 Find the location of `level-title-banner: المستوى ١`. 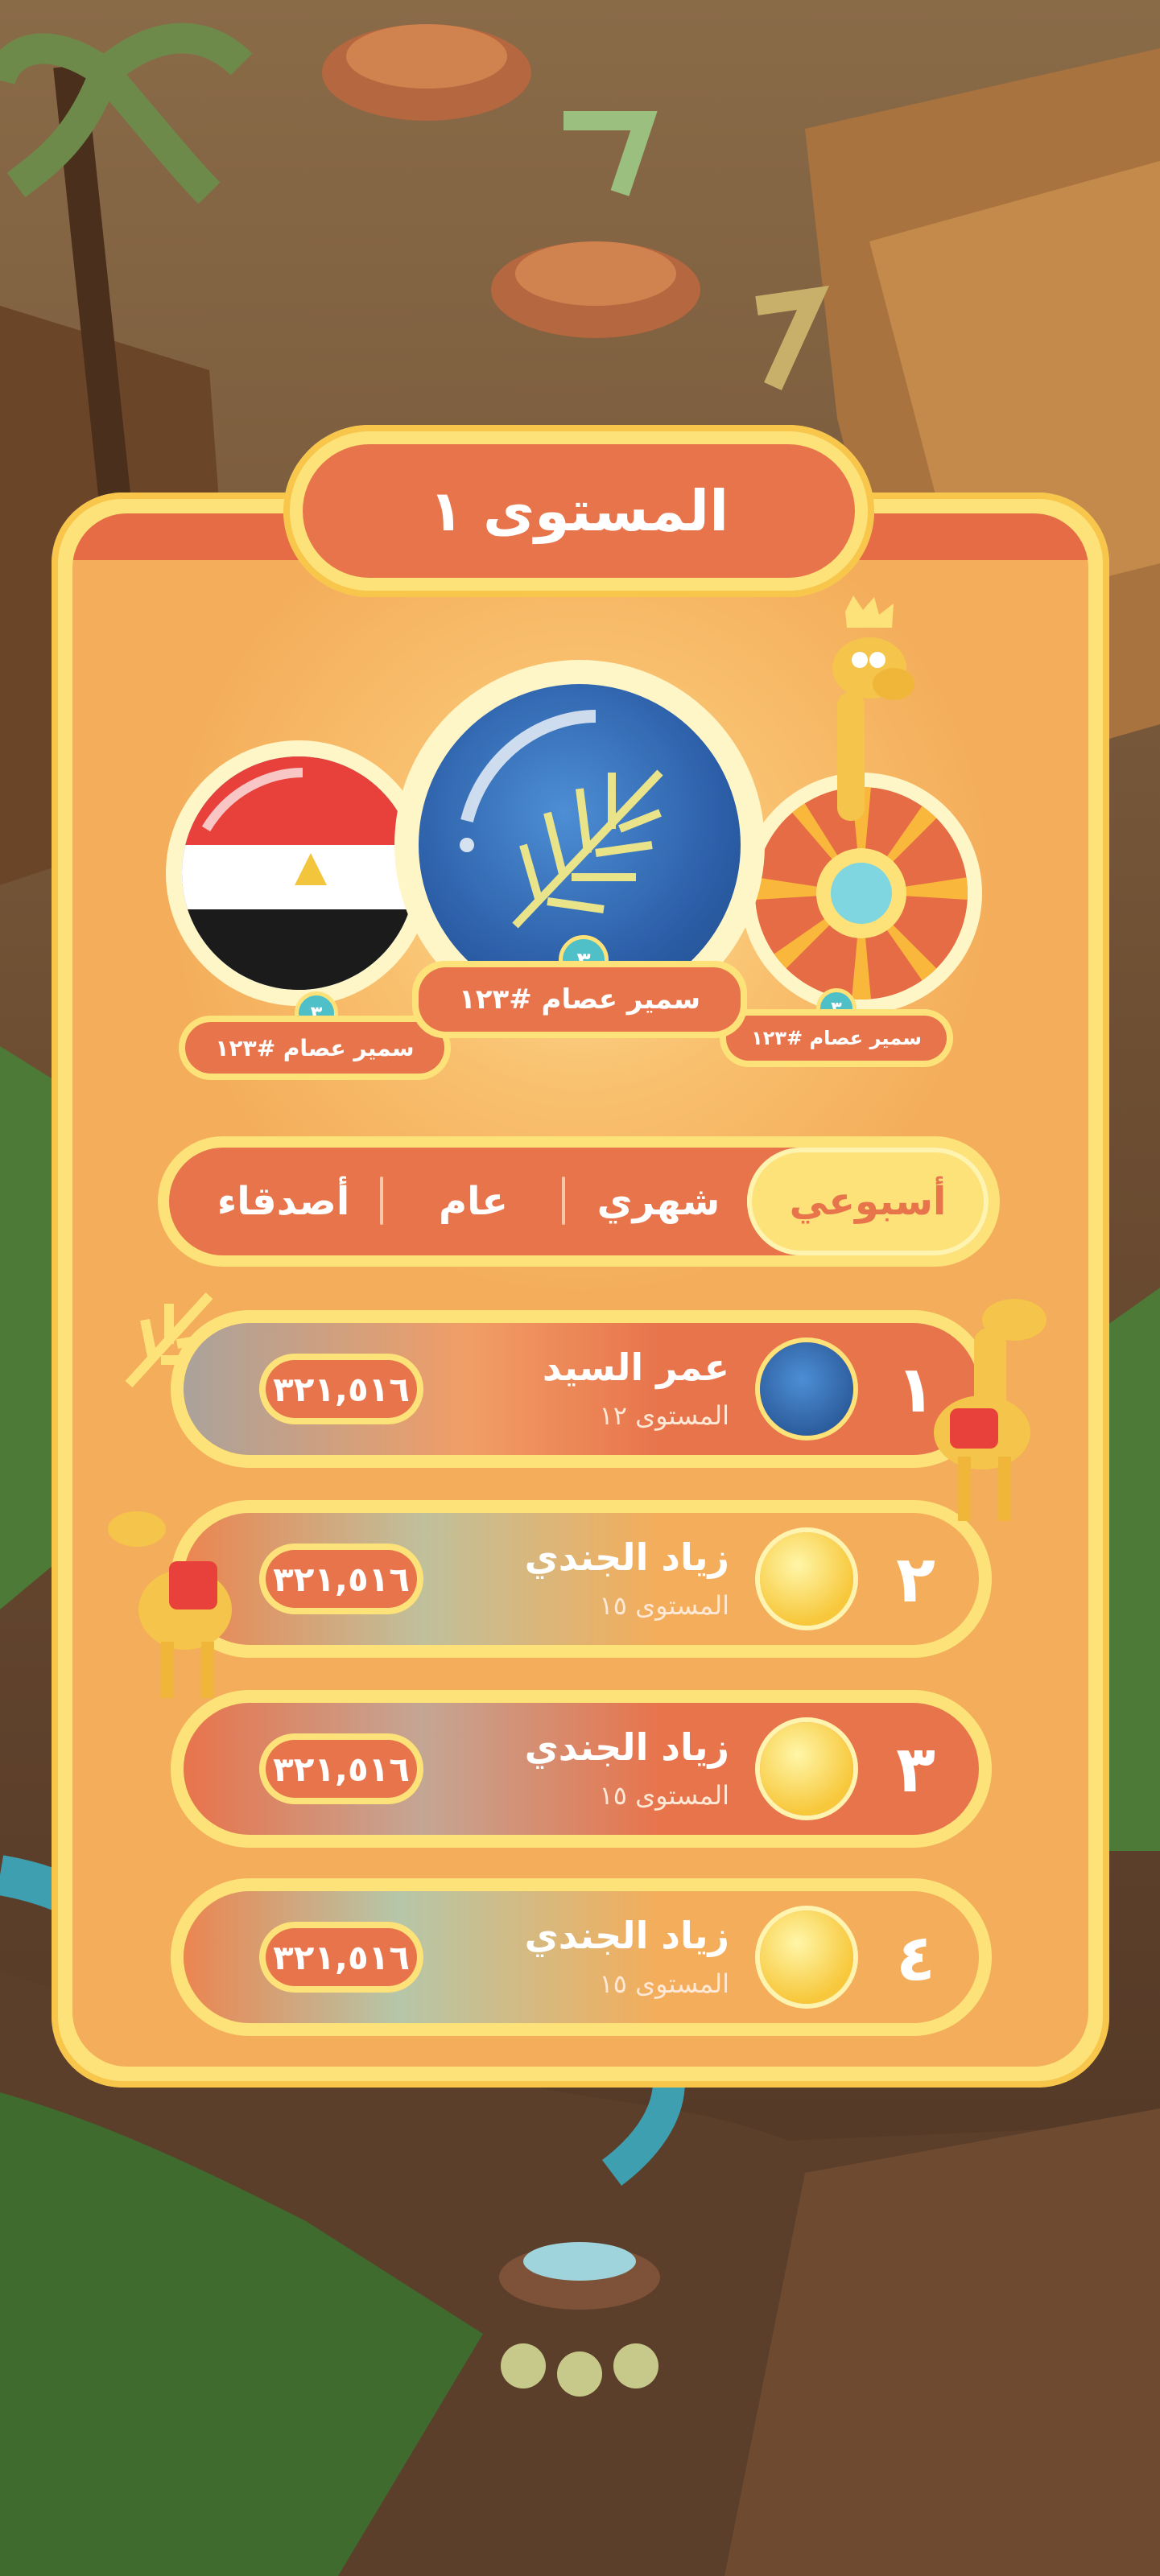

level-title-banner: المستوى ١ is located at coordinates (578, 511).